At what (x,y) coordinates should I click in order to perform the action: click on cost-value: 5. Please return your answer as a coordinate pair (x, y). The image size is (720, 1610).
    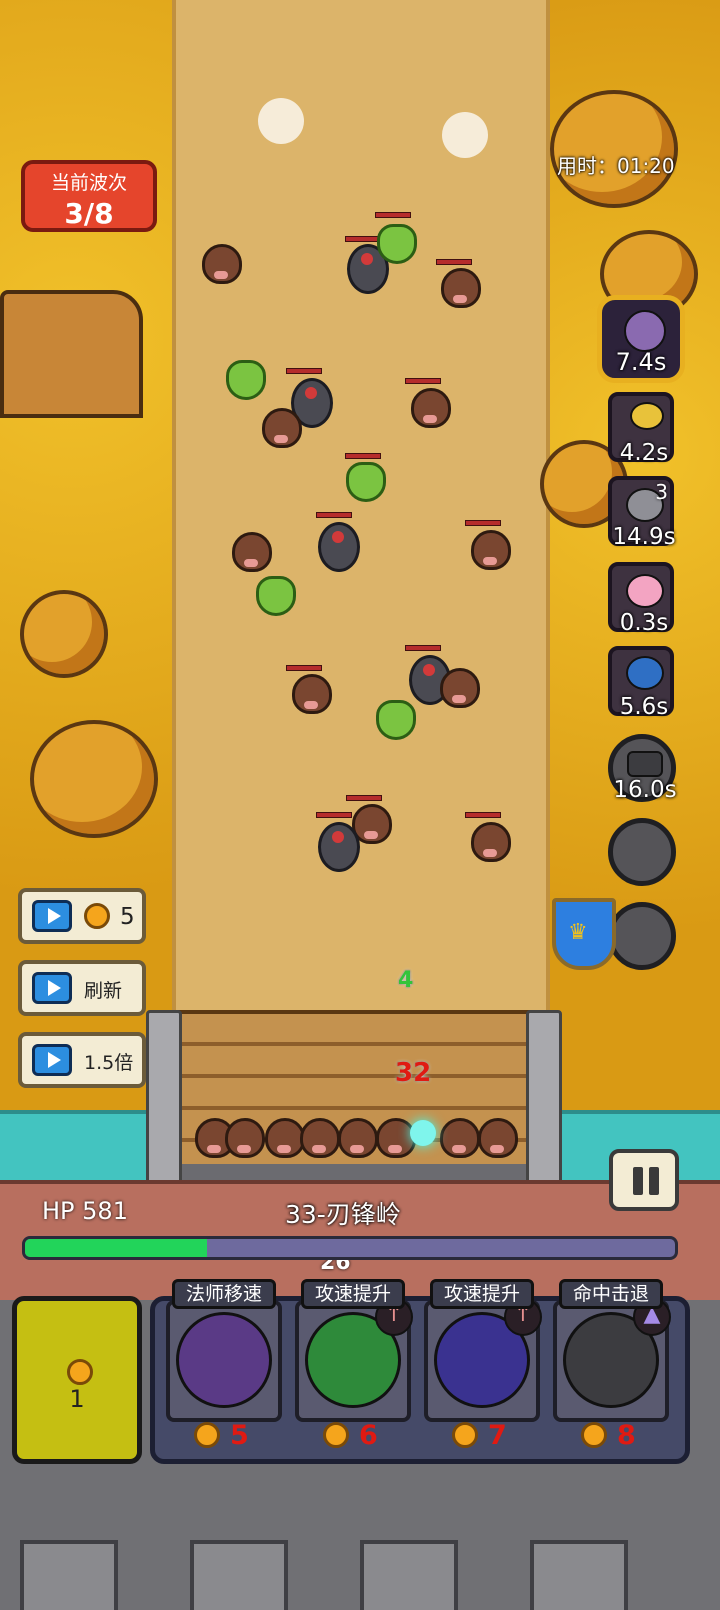
    Looking at the image, I should click on (239, 1435).